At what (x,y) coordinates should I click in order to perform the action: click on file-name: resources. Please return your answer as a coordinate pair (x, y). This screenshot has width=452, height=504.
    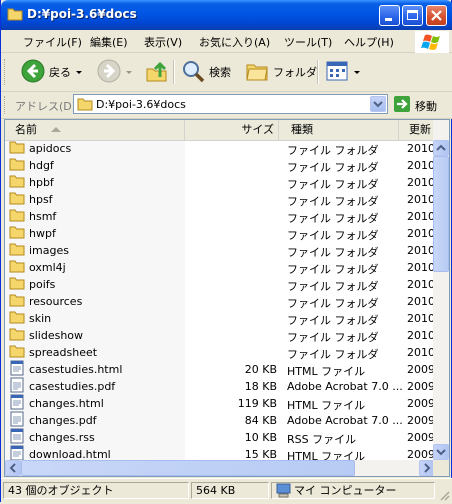
    Looking at the image, I should click on (56, 301).